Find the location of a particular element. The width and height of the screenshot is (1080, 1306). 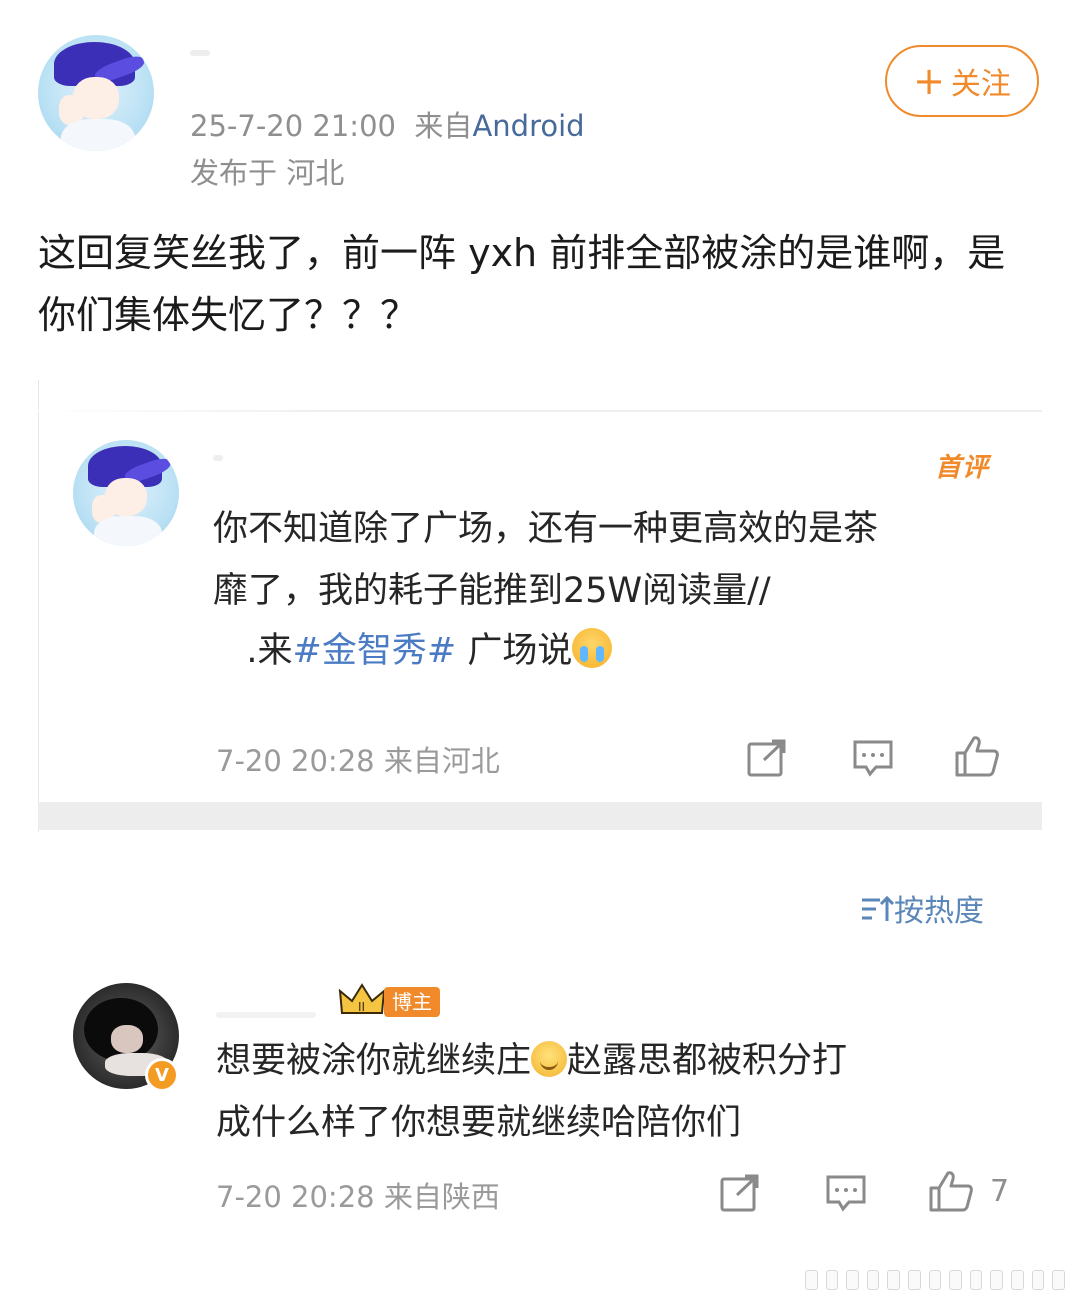

sort-label: 按热度 is located at coordinates (939, 911).